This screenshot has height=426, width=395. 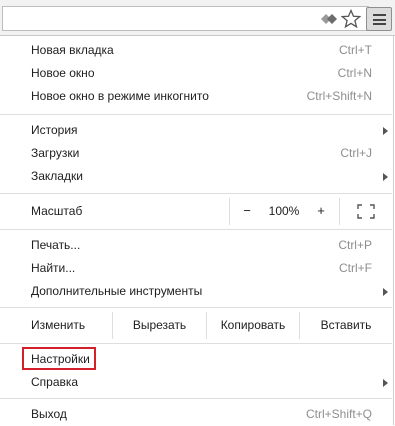 I want to click on fullscreen-icon, so click(x=366, y=211).